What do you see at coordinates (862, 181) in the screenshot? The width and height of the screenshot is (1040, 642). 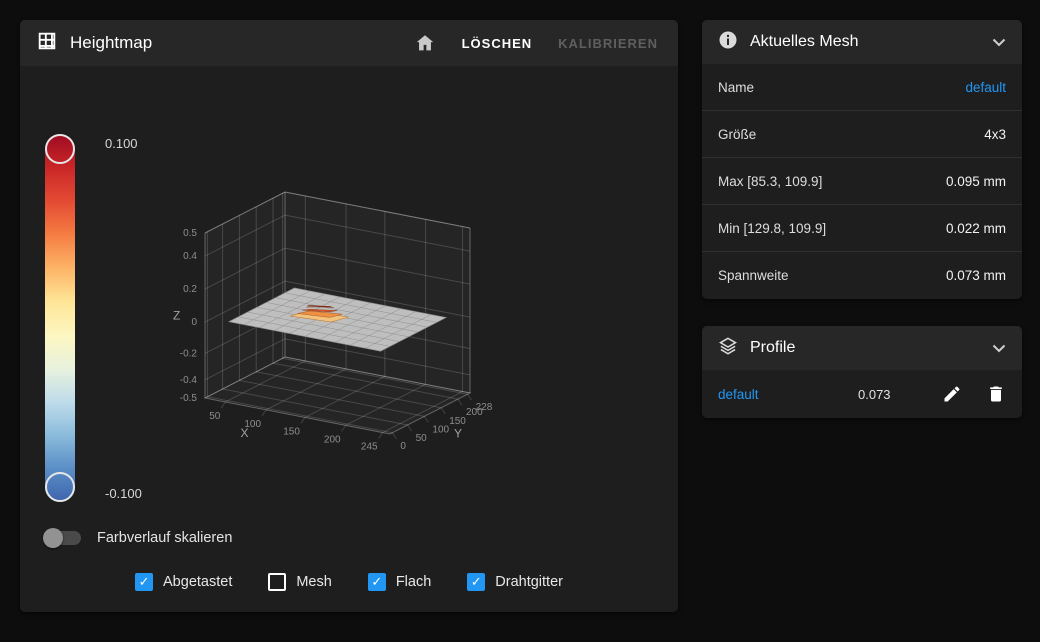 I see `mesh-row-max: Max [85.3, 109.9] 0.095 mm` at bounding box center [862, 181].